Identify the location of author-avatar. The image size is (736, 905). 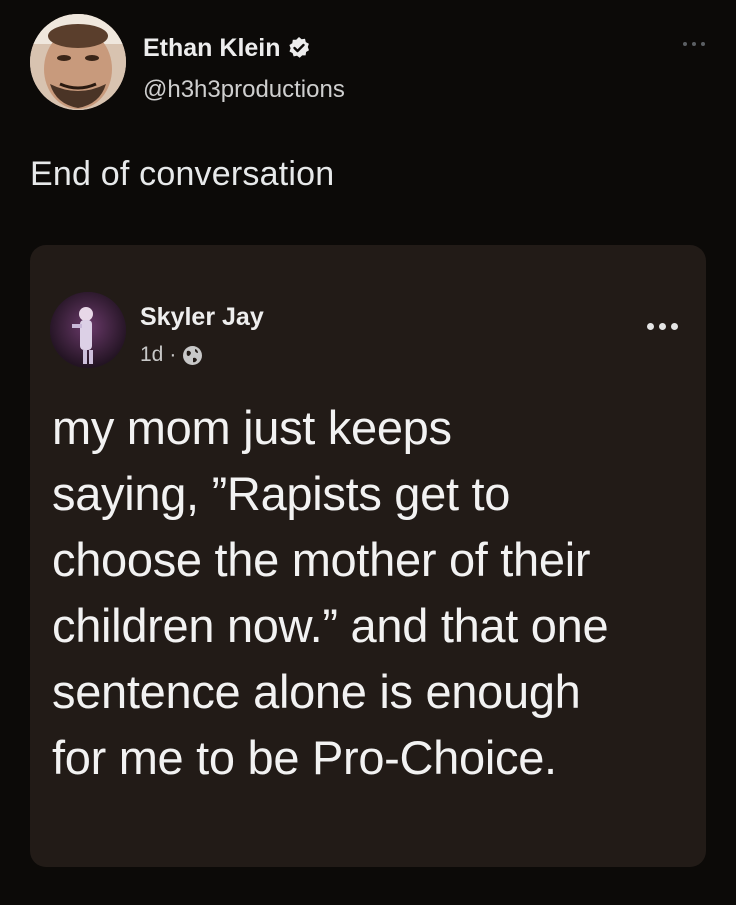
(78, 62).